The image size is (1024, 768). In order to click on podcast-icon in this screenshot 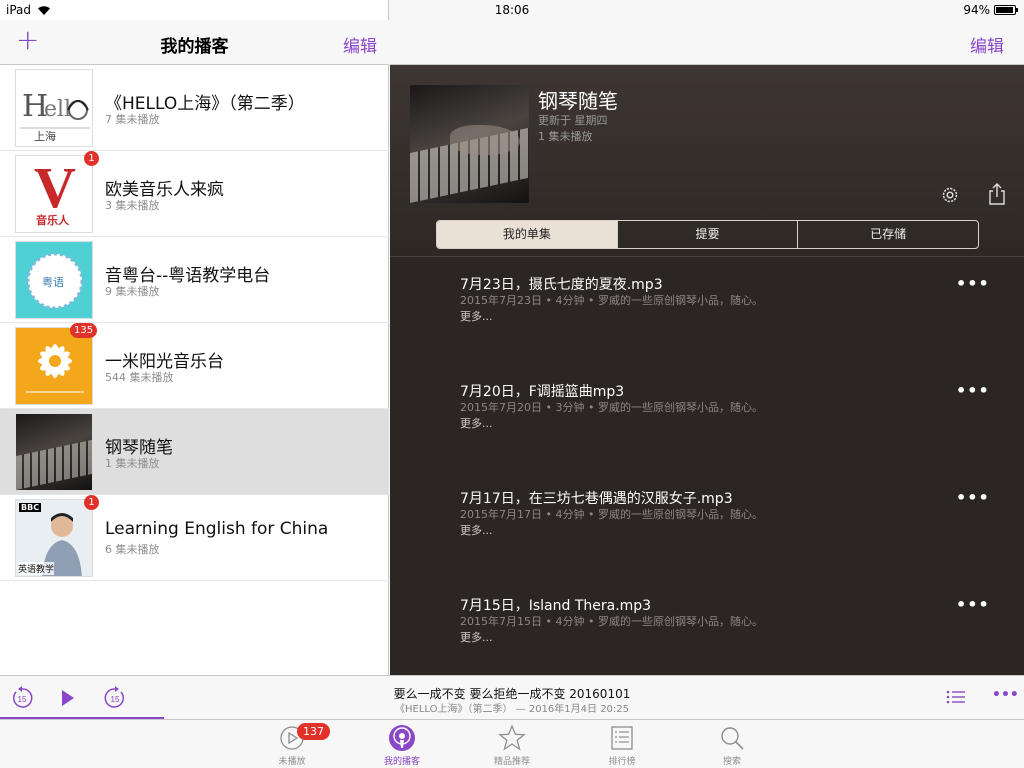, I will do `click(402, 738)`.